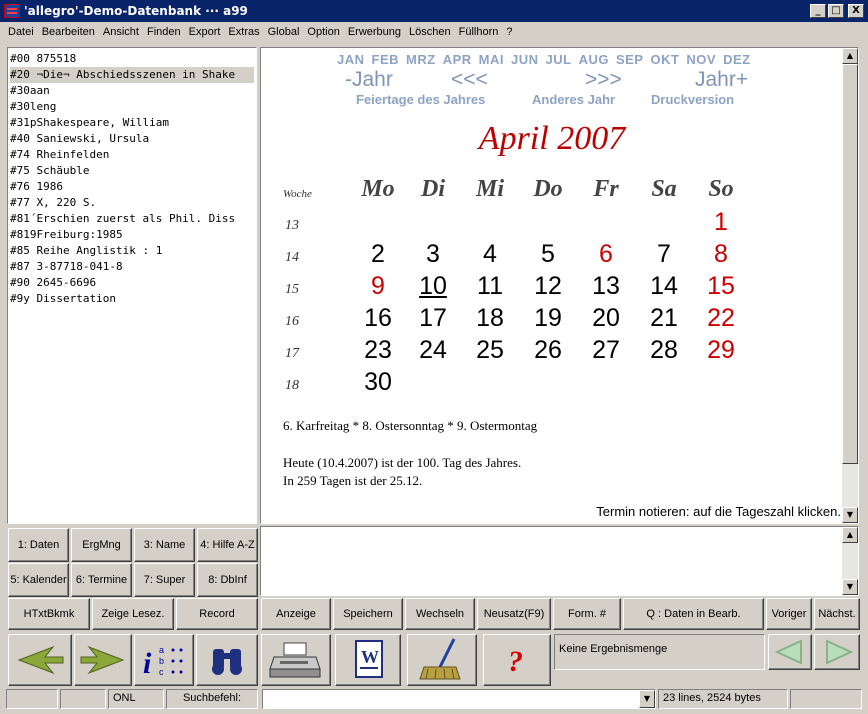  What do you see at coordinates (101, 545) in the screenshot?
I see `ergmng-button: ErgMng` at bounding box center [101, 545].